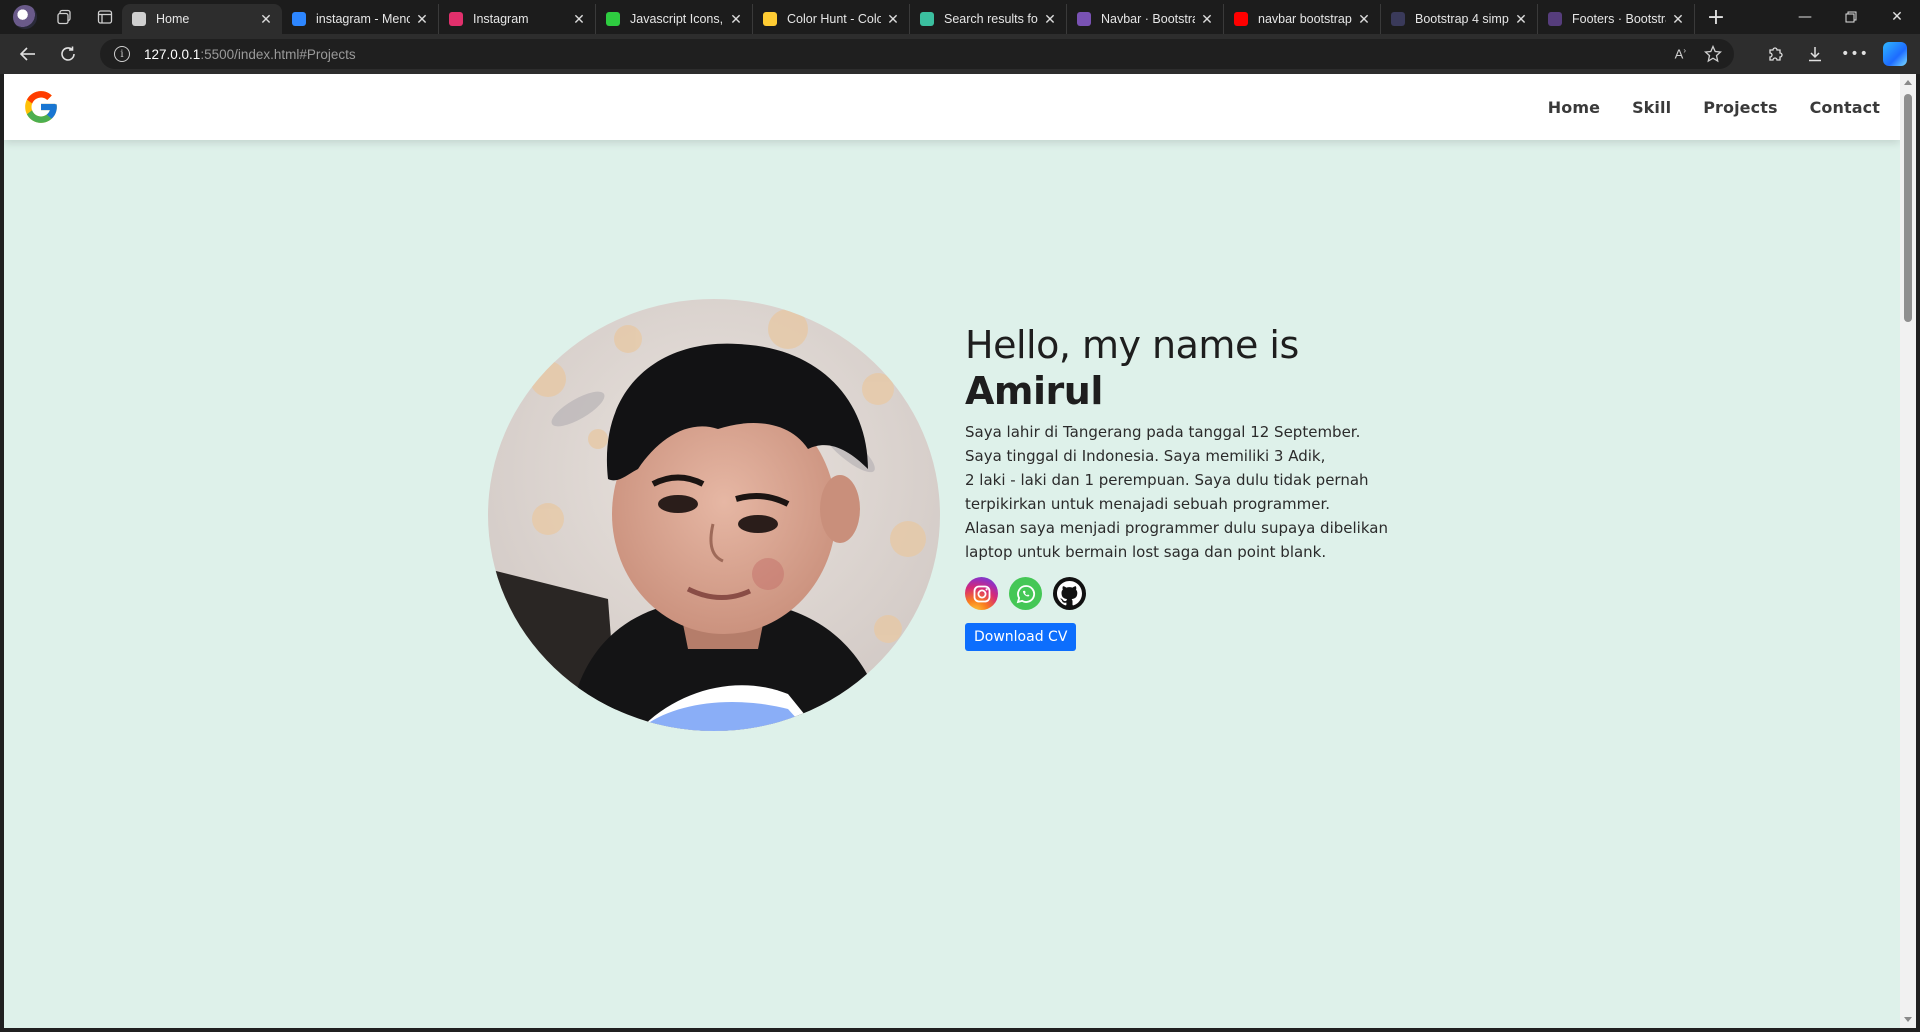  I want to click on browser-tab: instagram - Menca ✕, so click(360, 19).